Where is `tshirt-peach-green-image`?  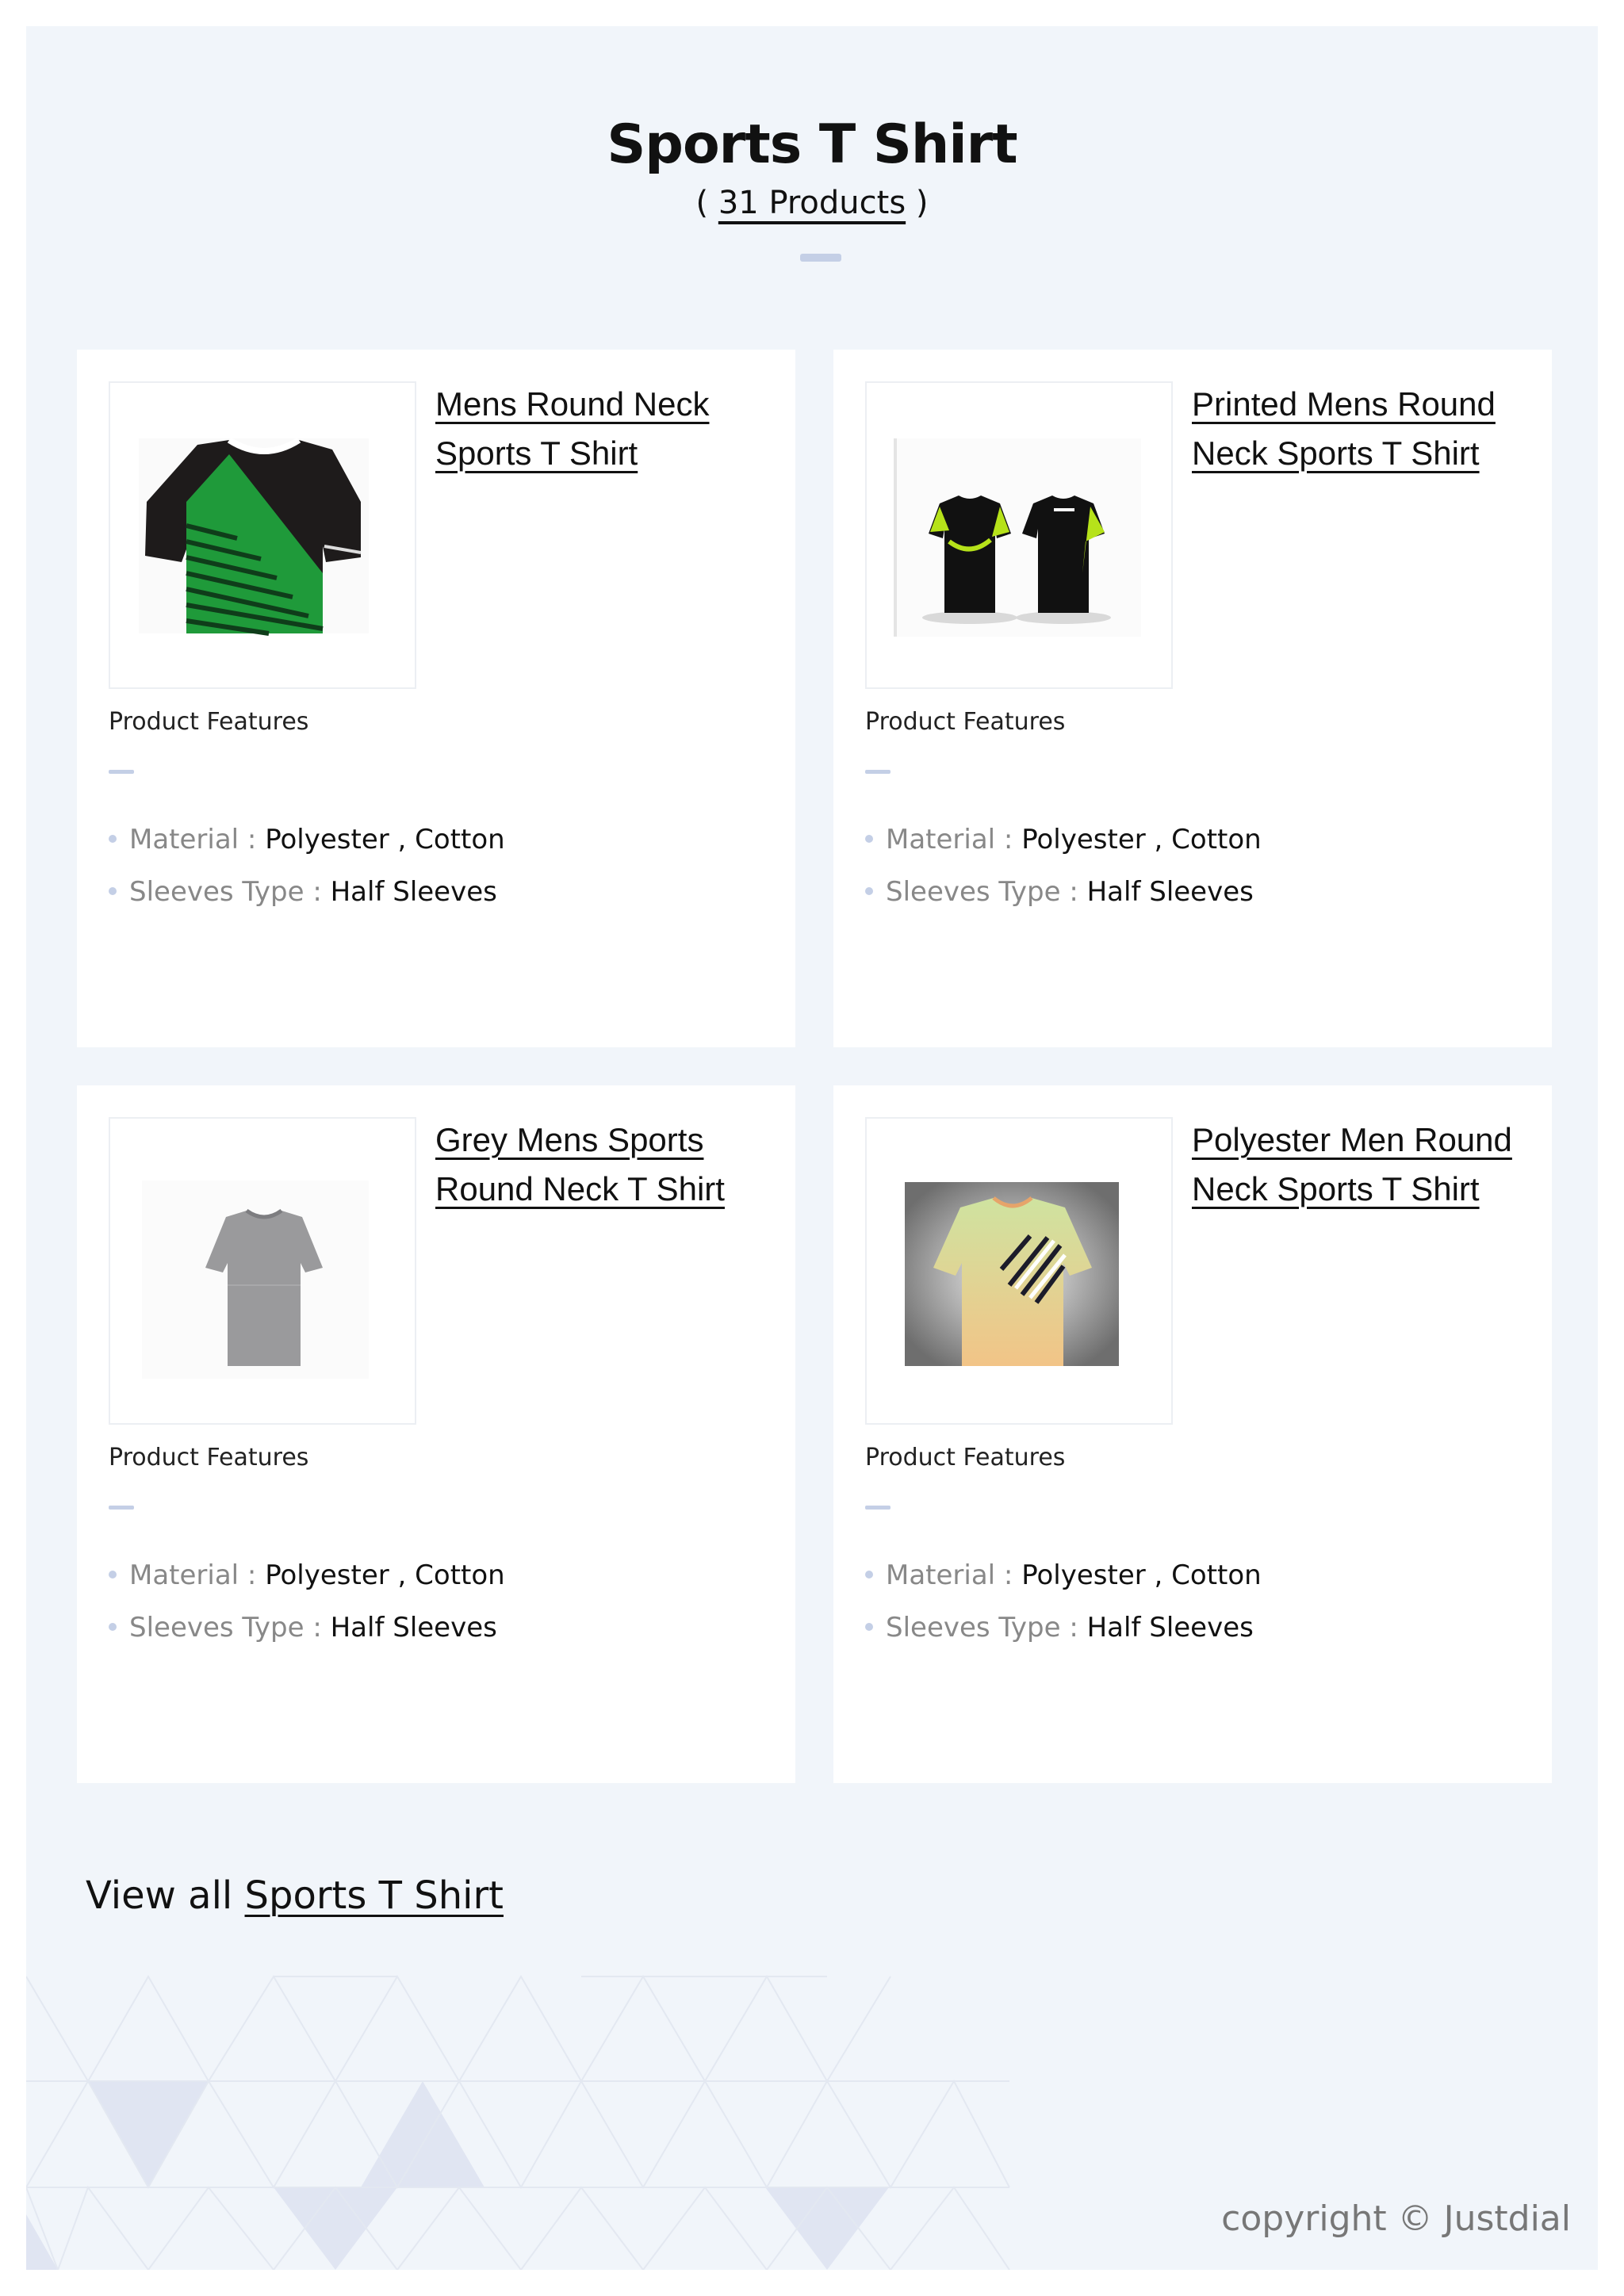
tshirt-peach-green-image is located at coordinates (1012, 1274).